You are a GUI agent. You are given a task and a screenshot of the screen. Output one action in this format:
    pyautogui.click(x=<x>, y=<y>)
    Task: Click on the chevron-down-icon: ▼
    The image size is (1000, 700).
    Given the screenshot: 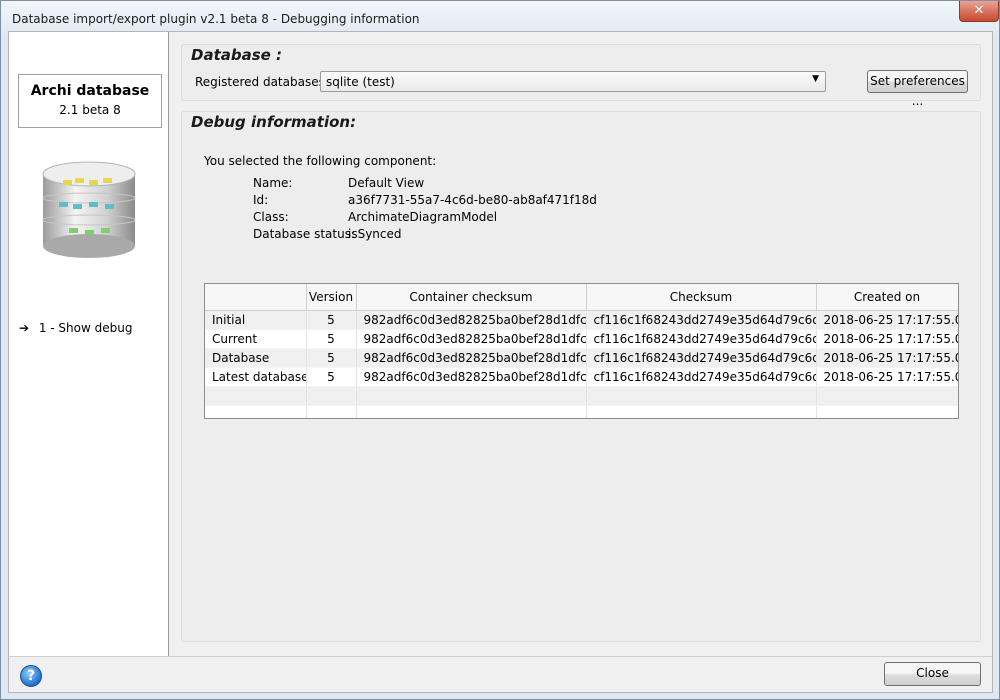 What is the action you would take?
    pyautogui.click(x=815, y=79)
    